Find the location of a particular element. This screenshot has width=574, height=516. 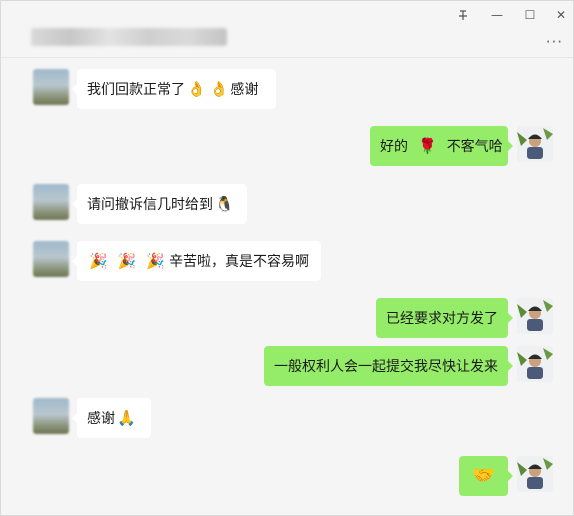

message-bubble: 我们回款正常了 👌 👌 感谢 is located at coordinates (174, 89).